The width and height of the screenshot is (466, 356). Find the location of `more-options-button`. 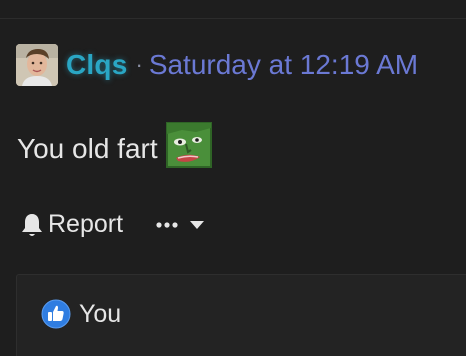

more-options-button is located at coordinates (181, 225).